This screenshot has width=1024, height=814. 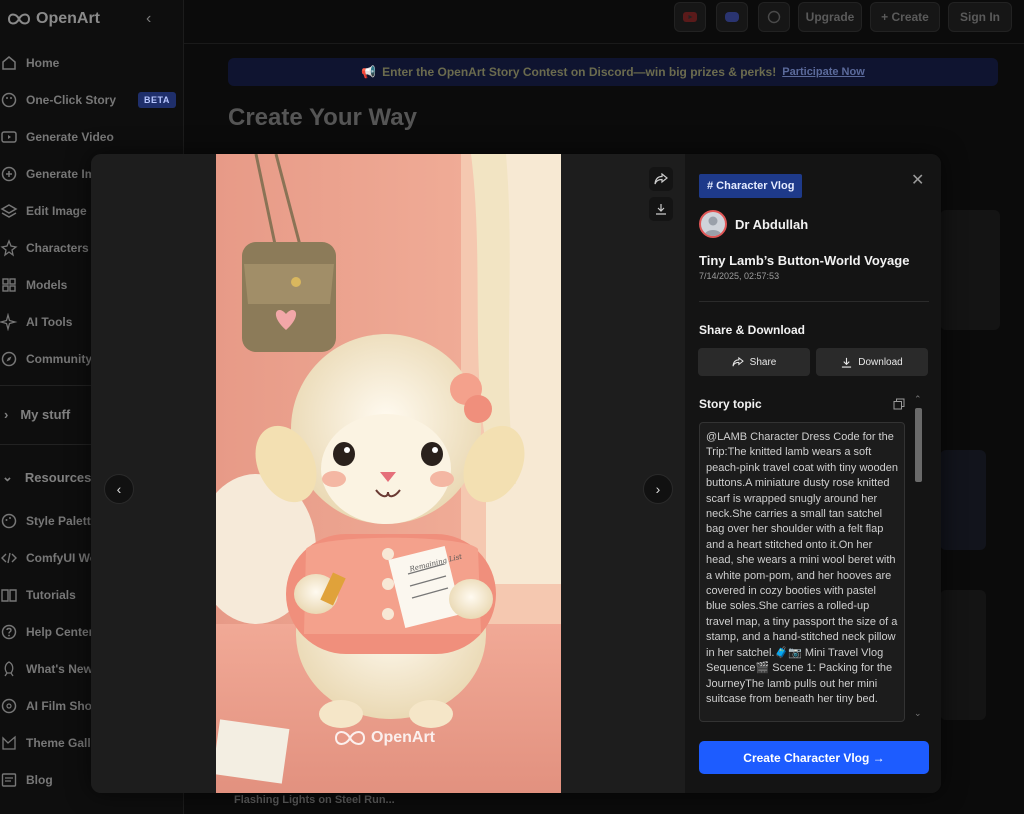 What do you see at coordinates (45, 414) in the screenshot?
I see `my-stuff-label: My stuff` at bounding box center [45, 414].